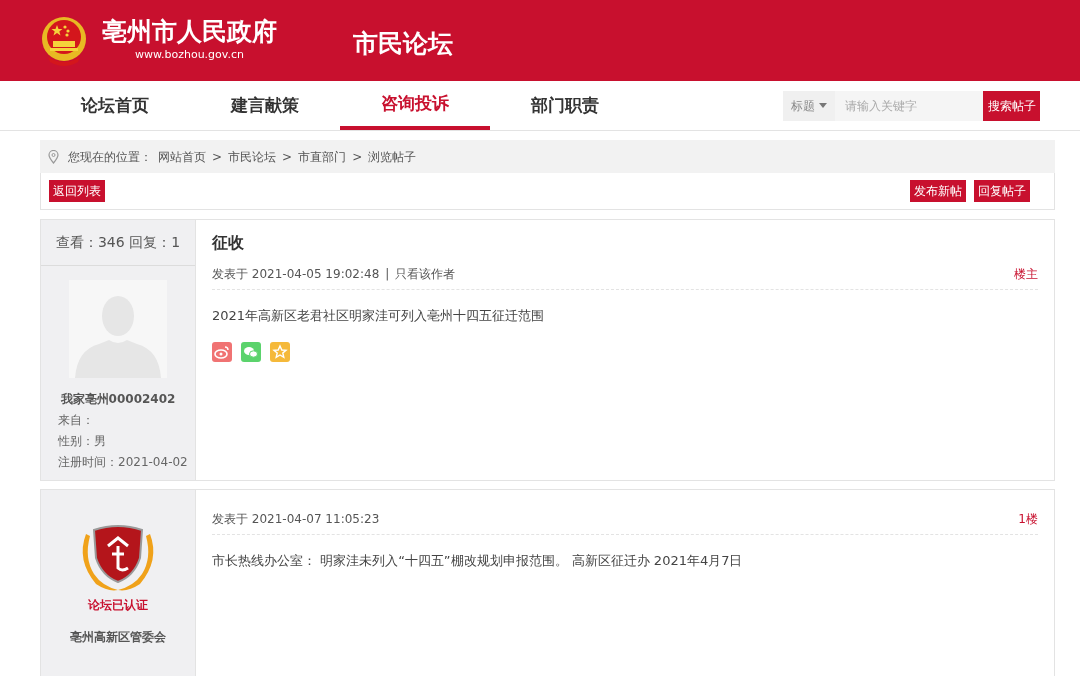 The image size is (1080, 676). What do you see at coordinates (296, 519) in the screenshot?
I see `post-date: 发表于 2021-04-07 11:05:23` at bounding box center [296, 519].